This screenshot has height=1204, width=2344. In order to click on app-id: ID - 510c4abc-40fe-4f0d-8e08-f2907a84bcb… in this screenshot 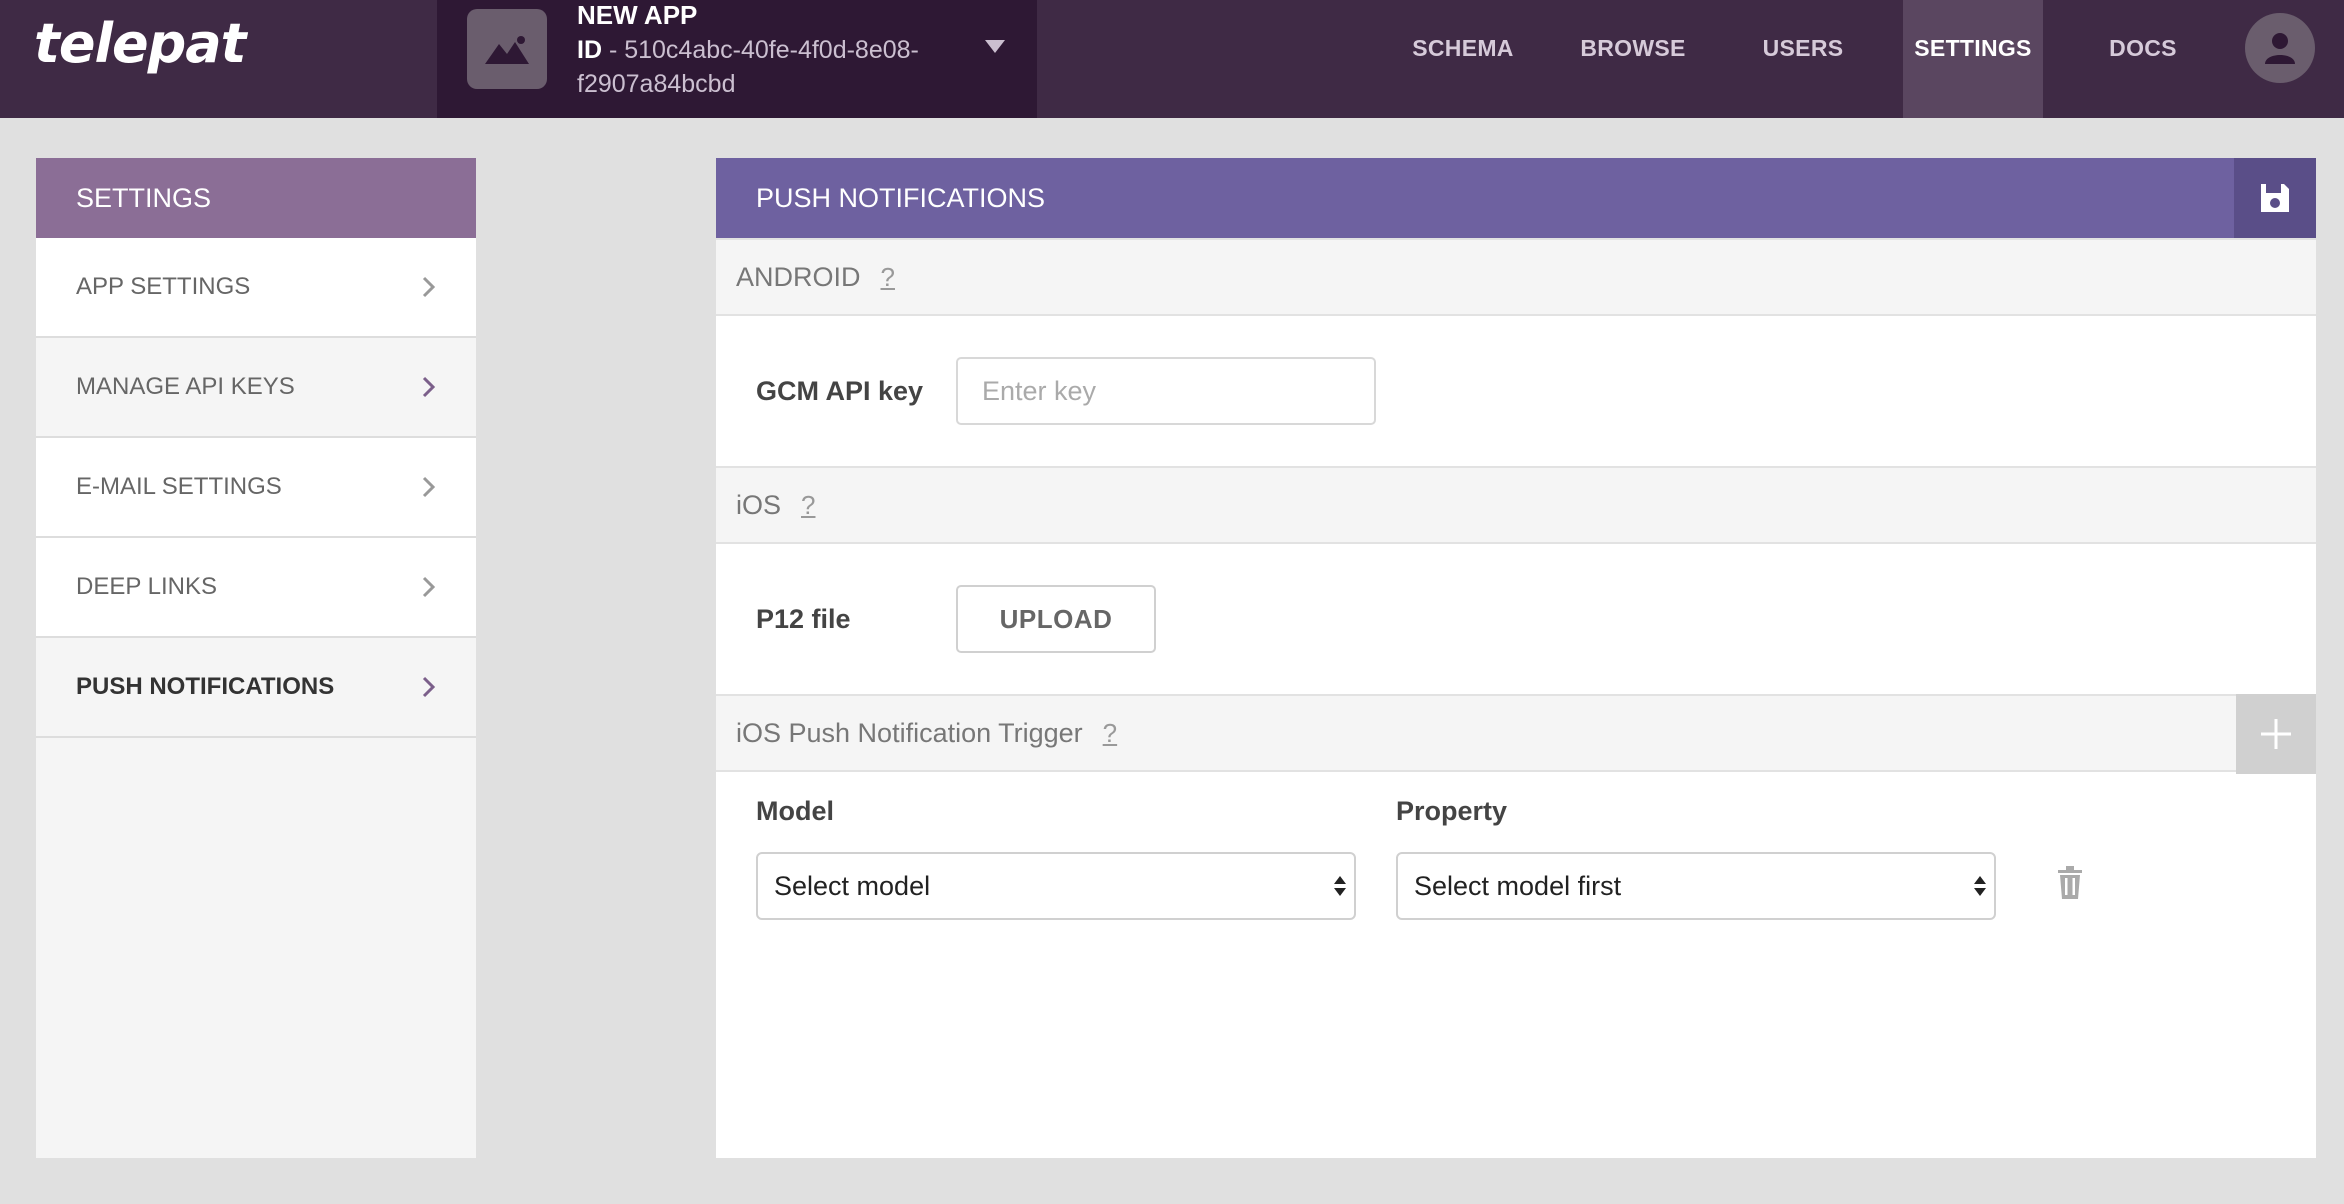, I will do `click(777, 67)`.